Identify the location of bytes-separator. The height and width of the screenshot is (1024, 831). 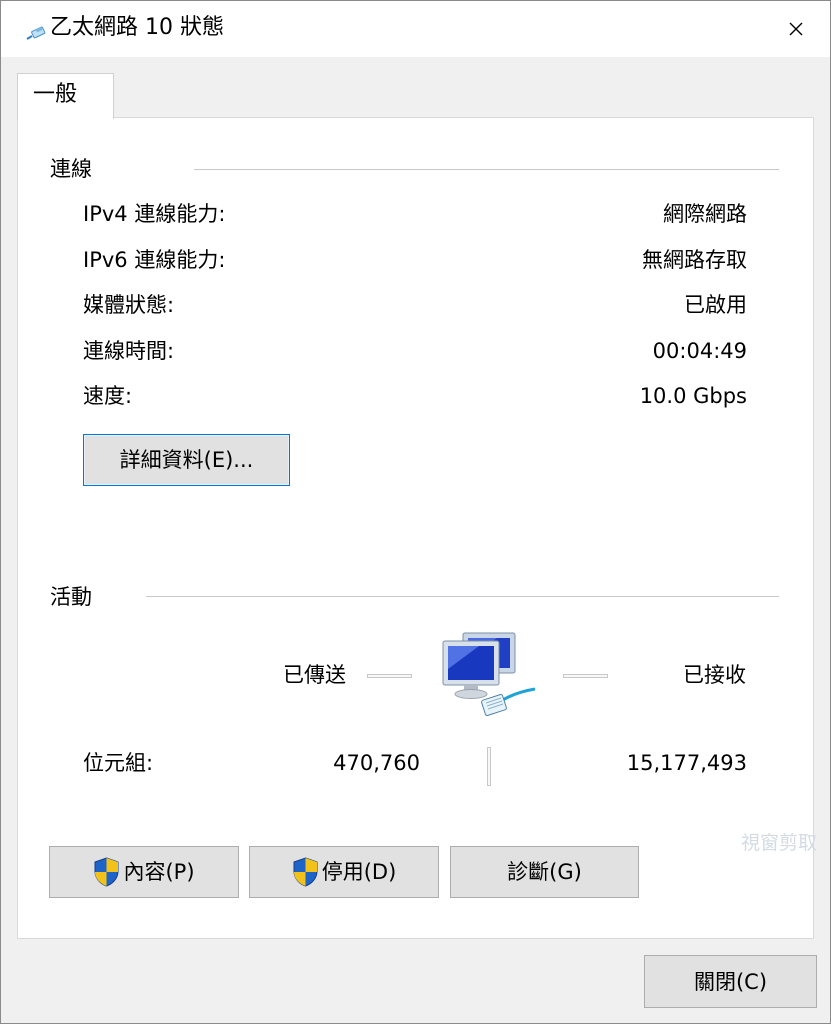
(489, 766).